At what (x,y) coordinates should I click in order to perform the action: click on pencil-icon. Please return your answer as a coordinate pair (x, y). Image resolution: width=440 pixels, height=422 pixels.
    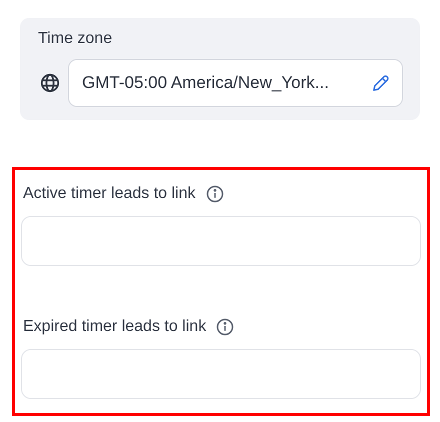
    Looking at the image, I should click on (380, 83).